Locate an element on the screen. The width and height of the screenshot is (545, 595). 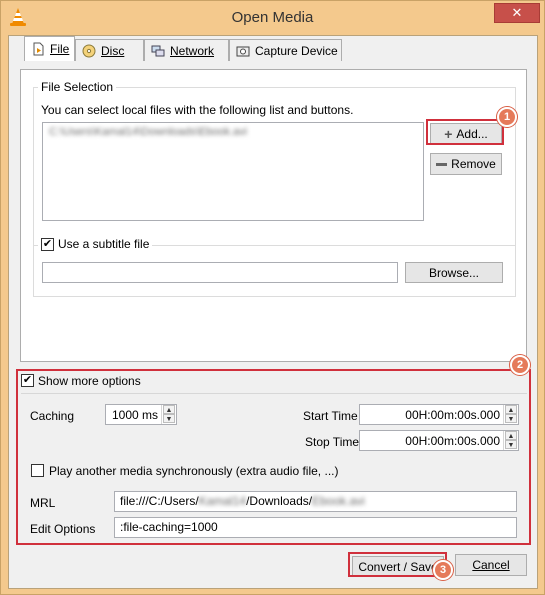
step-badge-2: 2 is located at coordinates (520, 365).